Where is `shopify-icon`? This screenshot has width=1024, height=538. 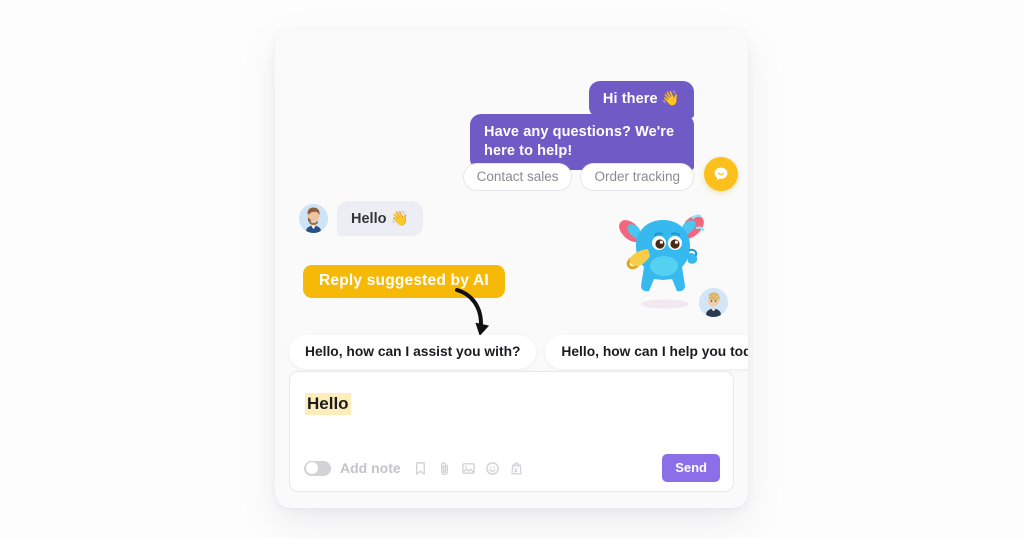 shopify-icon is located at coordinates (516, 468).